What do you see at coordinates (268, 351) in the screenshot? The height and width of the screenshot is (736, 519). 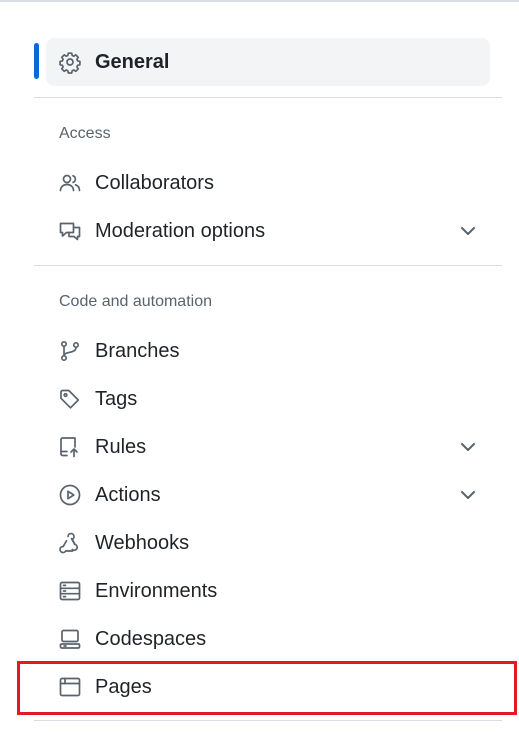 I see `sidebar-item-branches: Branches` at bounding box center [268, 351].